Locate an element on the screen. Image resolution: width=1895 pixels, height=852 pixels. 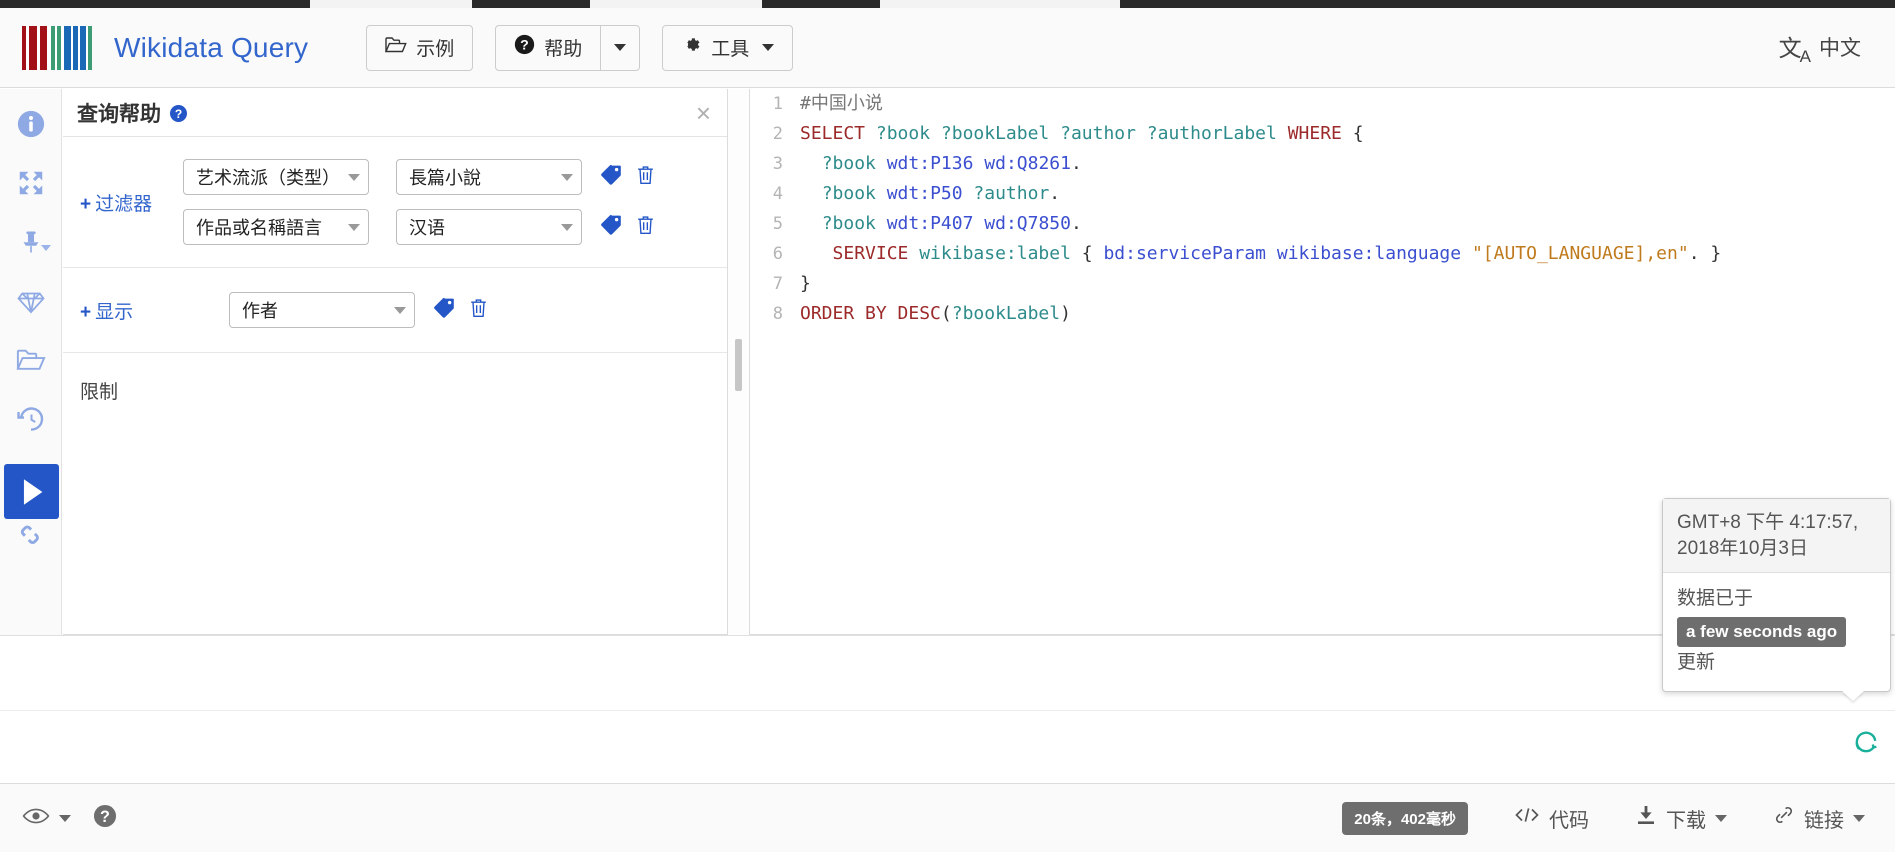
filter-value-text: 汉语 is located at coordinates (427, 228).